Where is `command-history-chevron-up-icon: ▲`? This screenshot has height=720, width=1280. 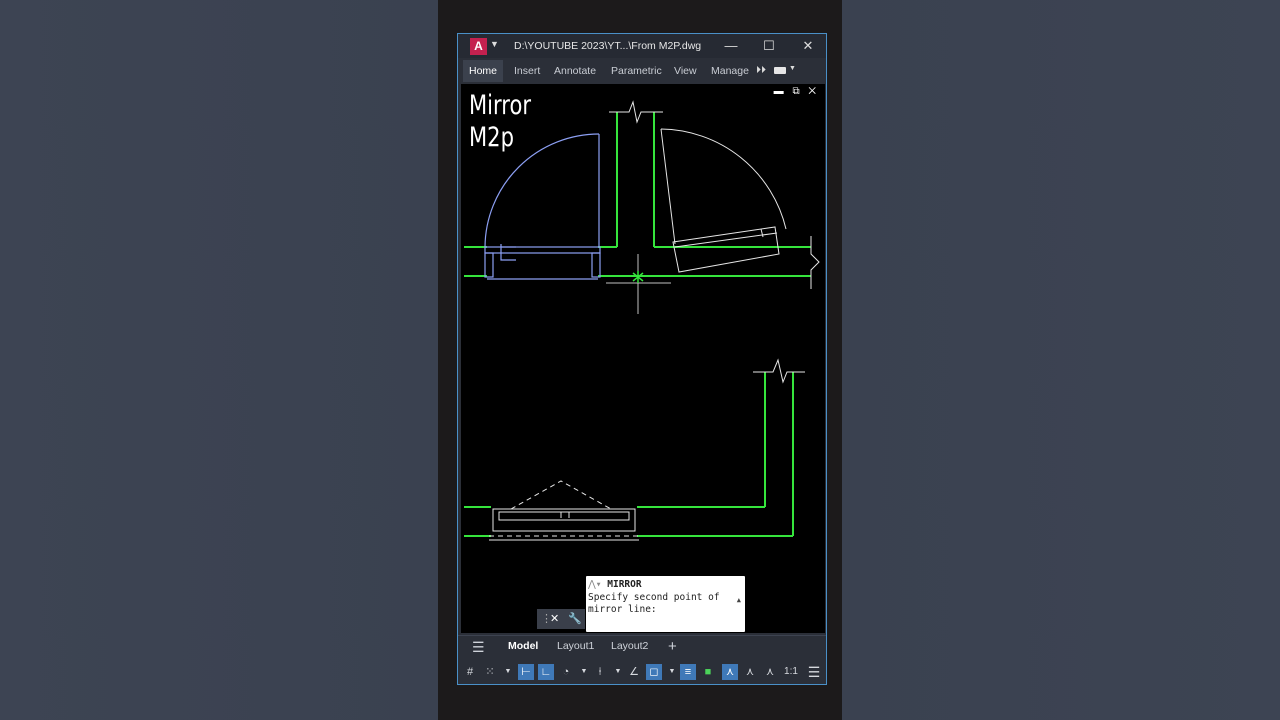 command-history-chevron-up-icon: ▲ is located at coordinates (739, 600).